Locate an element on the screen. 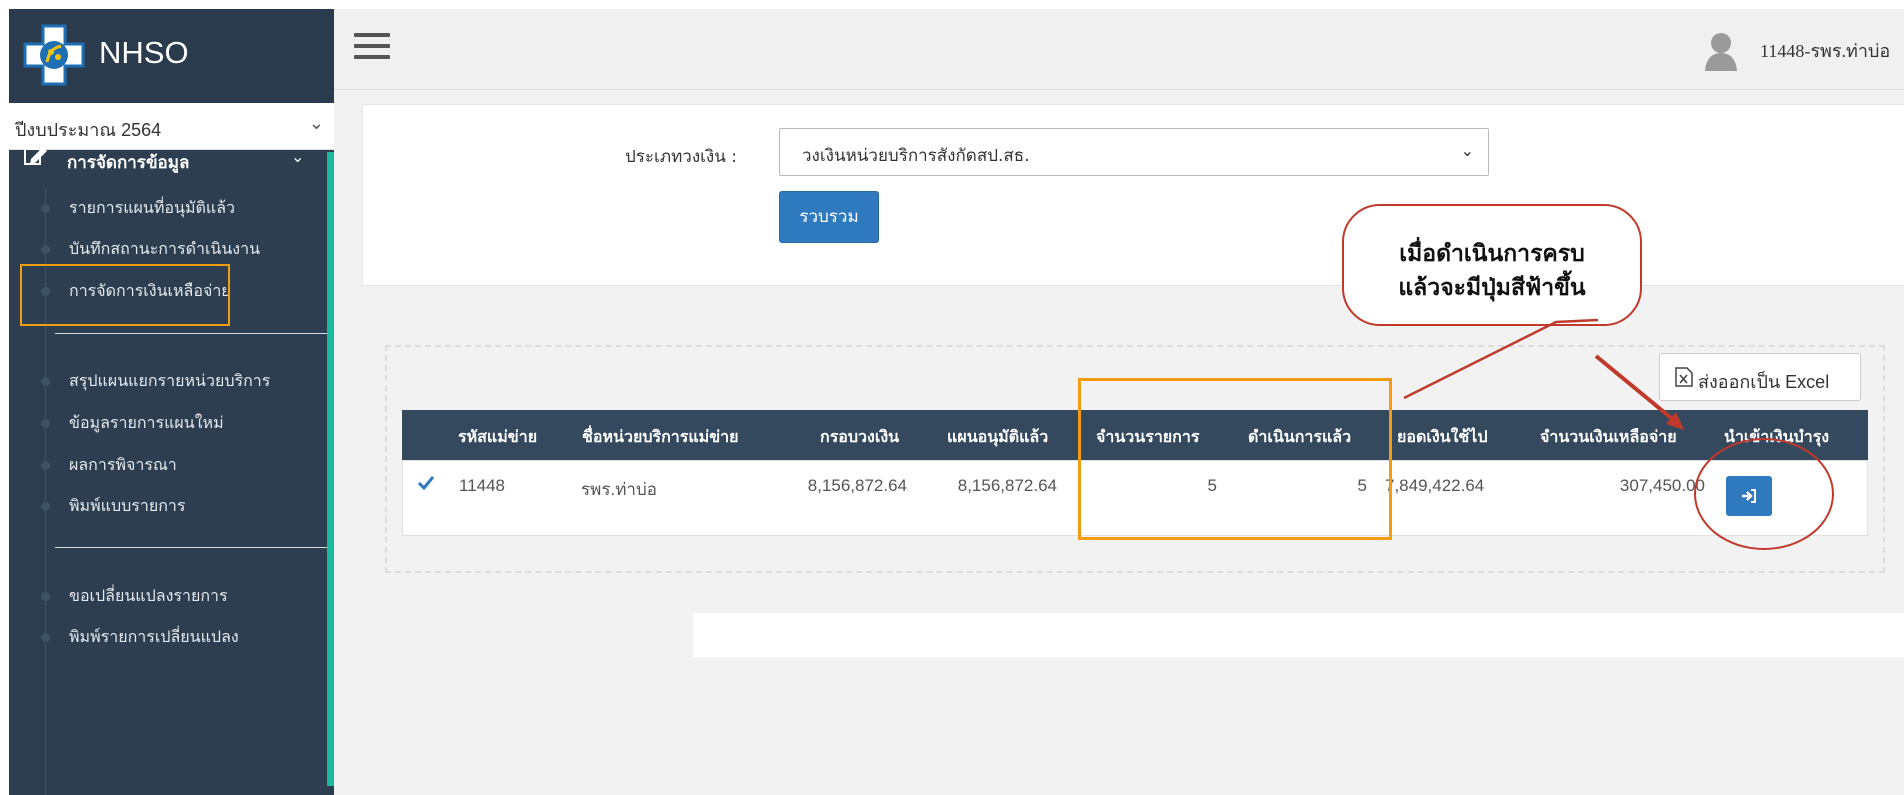 The height and width of the screenshot is (795, 1904). excel-file-icon is located at coordinates (1684, 377).